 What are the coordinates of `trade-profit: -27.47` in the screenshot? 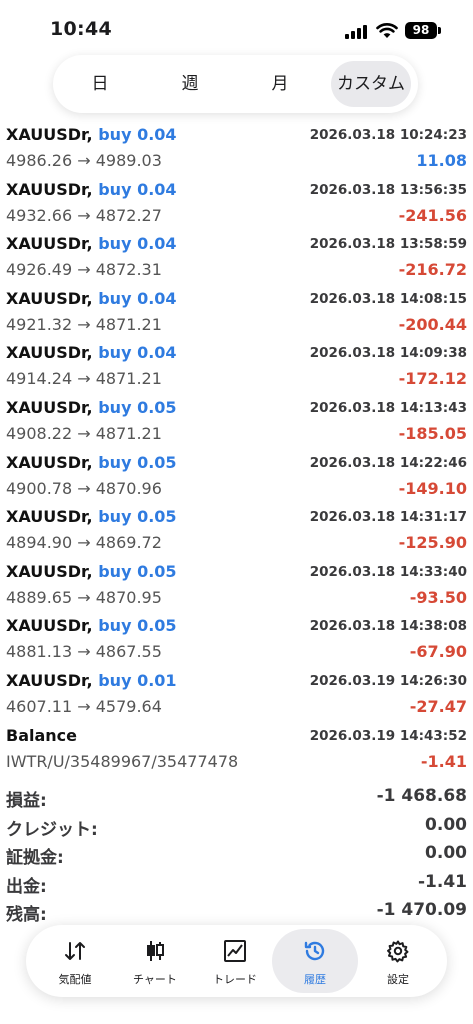 It's located at (438, 706).